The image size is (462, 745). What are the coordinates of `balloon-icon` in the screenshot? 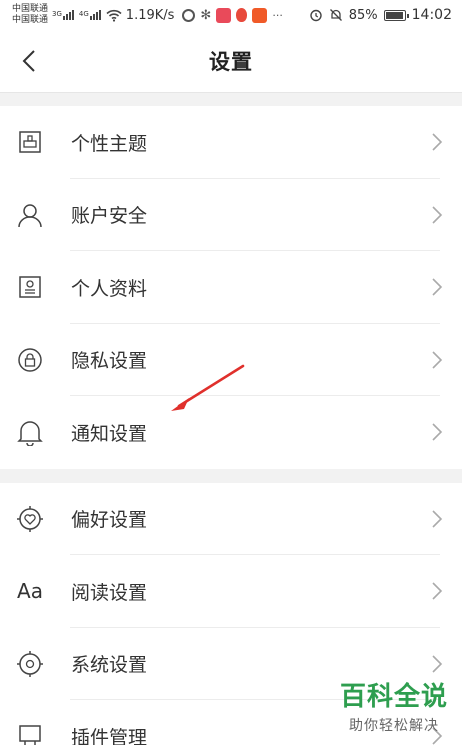 It's located at (242, 15).